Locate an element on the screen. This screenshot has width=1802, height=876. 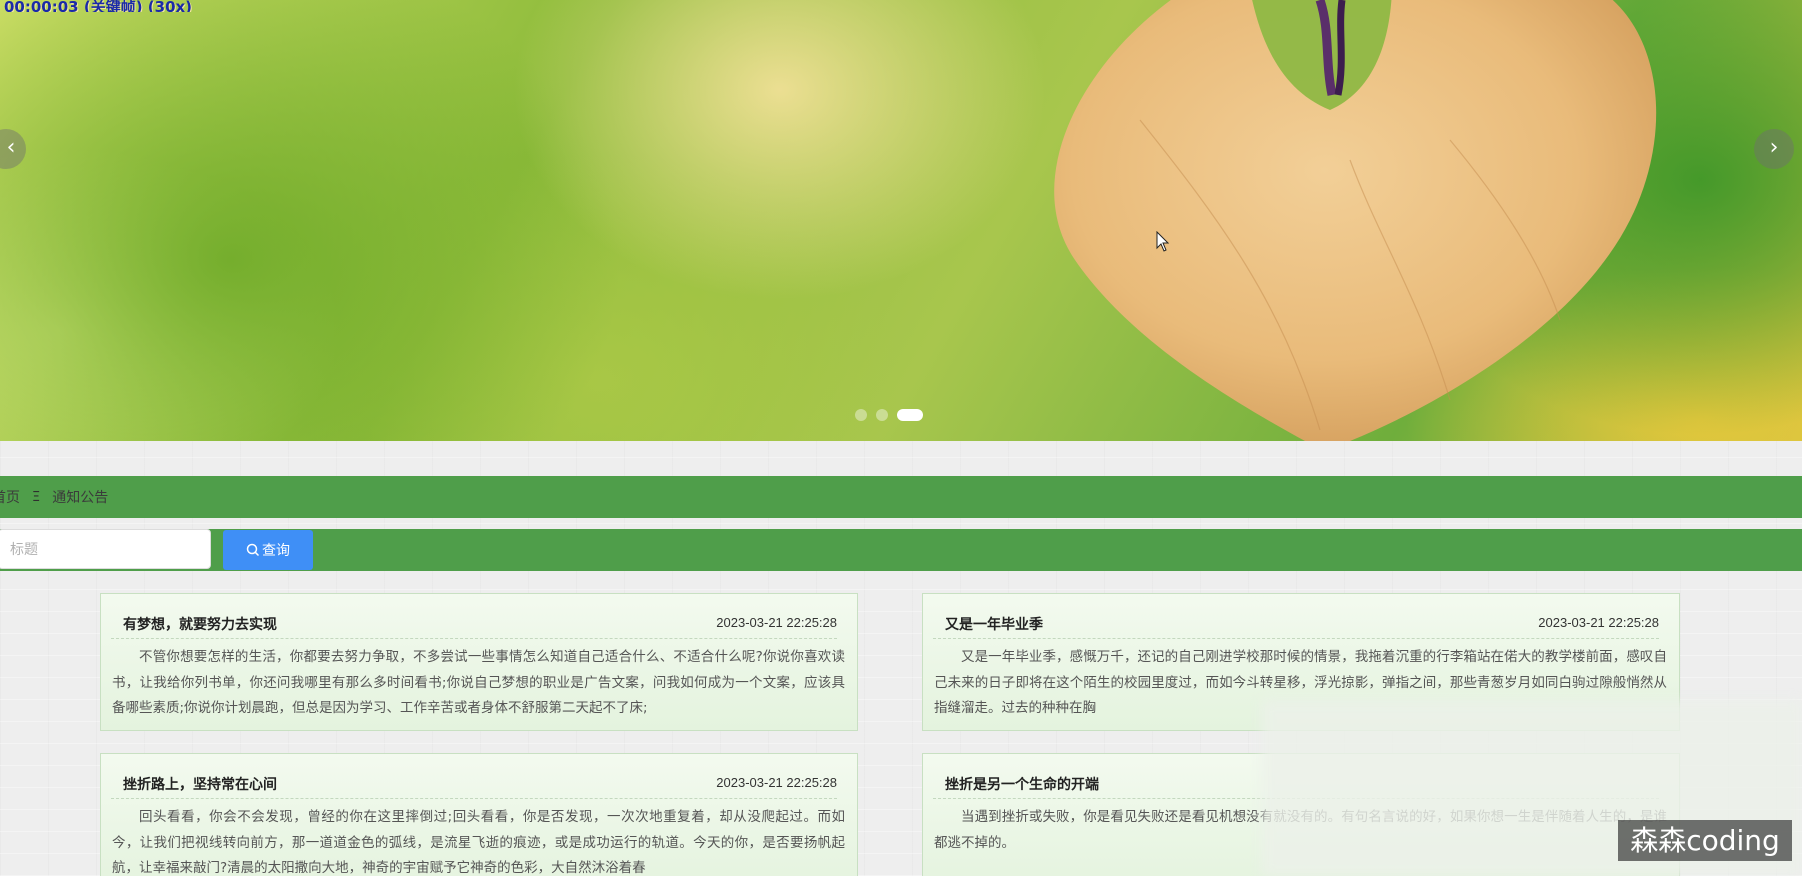
breadcrumb-current: 通知公告 is located at coordinates (80, 498).